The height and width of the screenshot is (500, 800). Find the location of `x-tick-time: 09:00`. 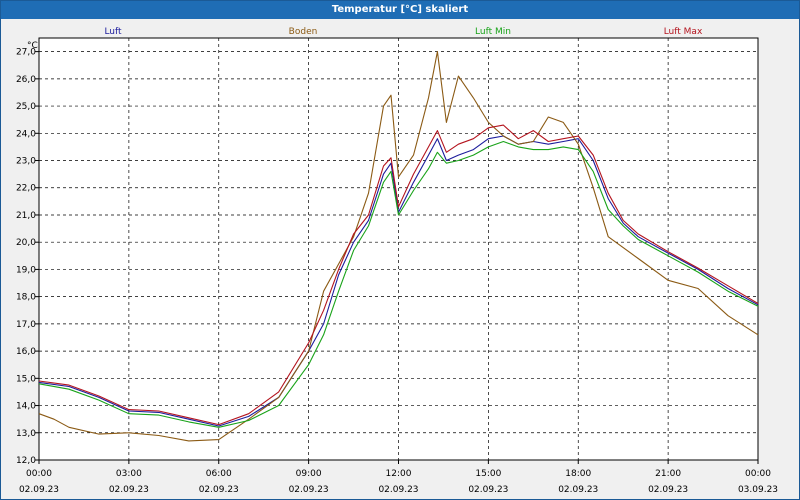

x-tick-time: 09:00 is located at coordinates (309, 474).